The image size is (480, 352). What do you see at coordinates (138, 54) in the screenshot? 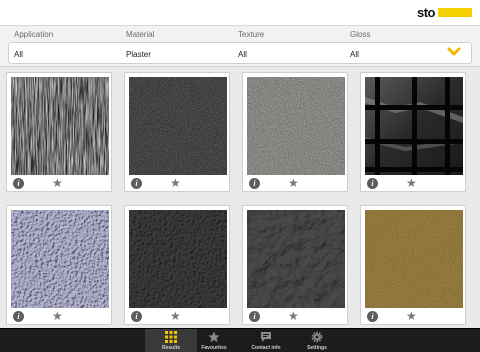
I see `filter-value-material: Plaster` at bounding box center [138, 54].